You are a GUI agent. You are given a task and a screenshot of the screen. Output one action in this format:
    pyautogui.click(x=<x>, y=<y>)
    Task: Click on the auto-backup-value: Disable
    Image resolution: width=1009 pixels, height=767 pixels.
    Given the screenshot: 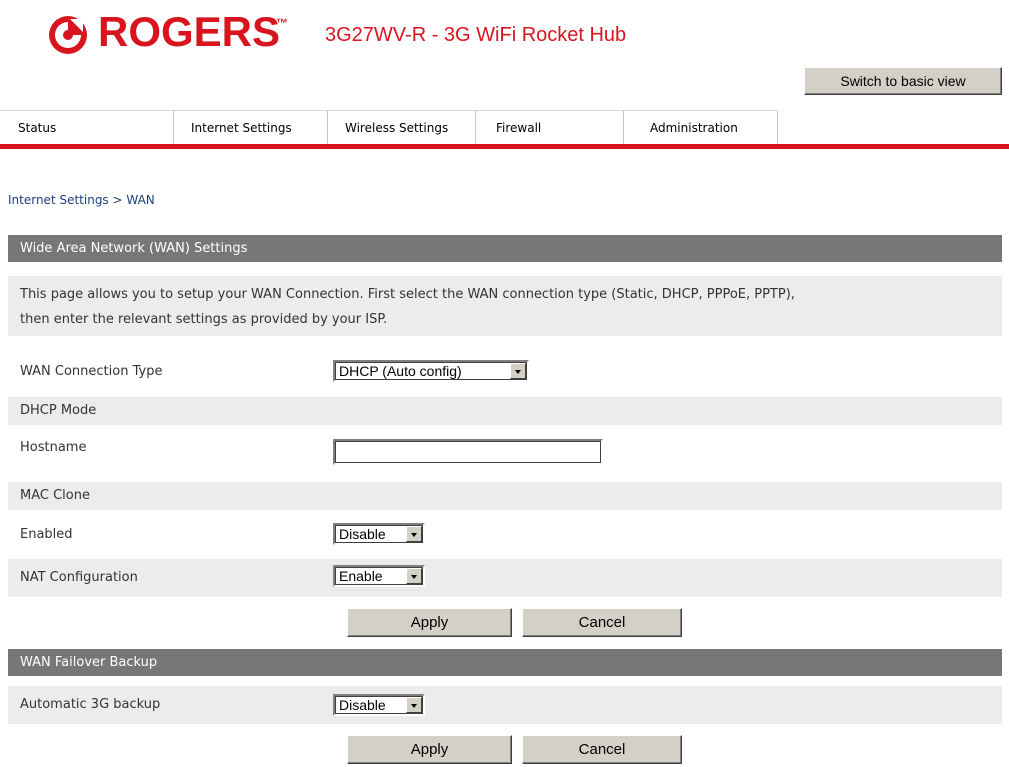 What is the action you would take?
    pyautogui.click(x=362, y=705)
    